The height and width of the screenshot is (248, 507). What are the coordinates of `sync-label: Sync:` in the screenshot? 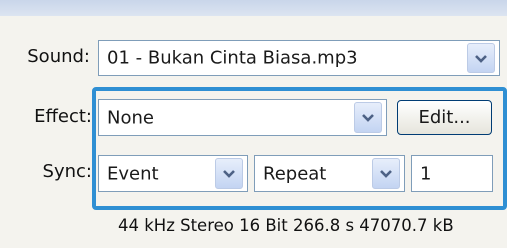 It's located at (67, 171).